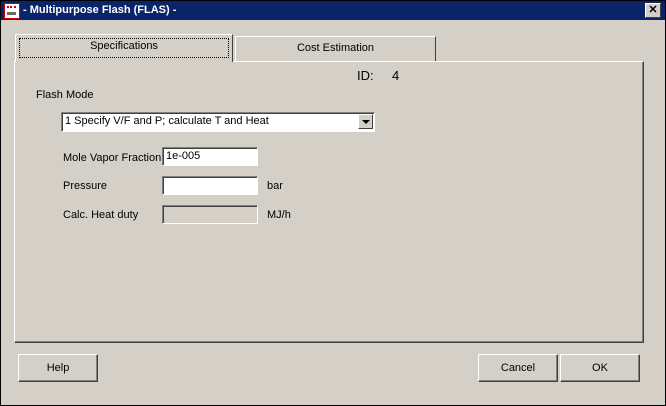 The height and width of the screenshot is (406, 666). I want to click on id-label: ID:, so click(365, 75).